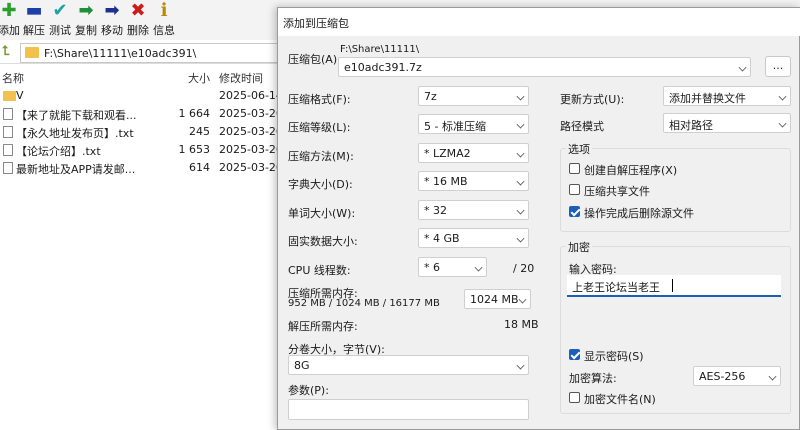 Image resolution: width=800 pixels, height=430 pixels. I want to click on copy-button: ➡ 复制, so click(86, 20).